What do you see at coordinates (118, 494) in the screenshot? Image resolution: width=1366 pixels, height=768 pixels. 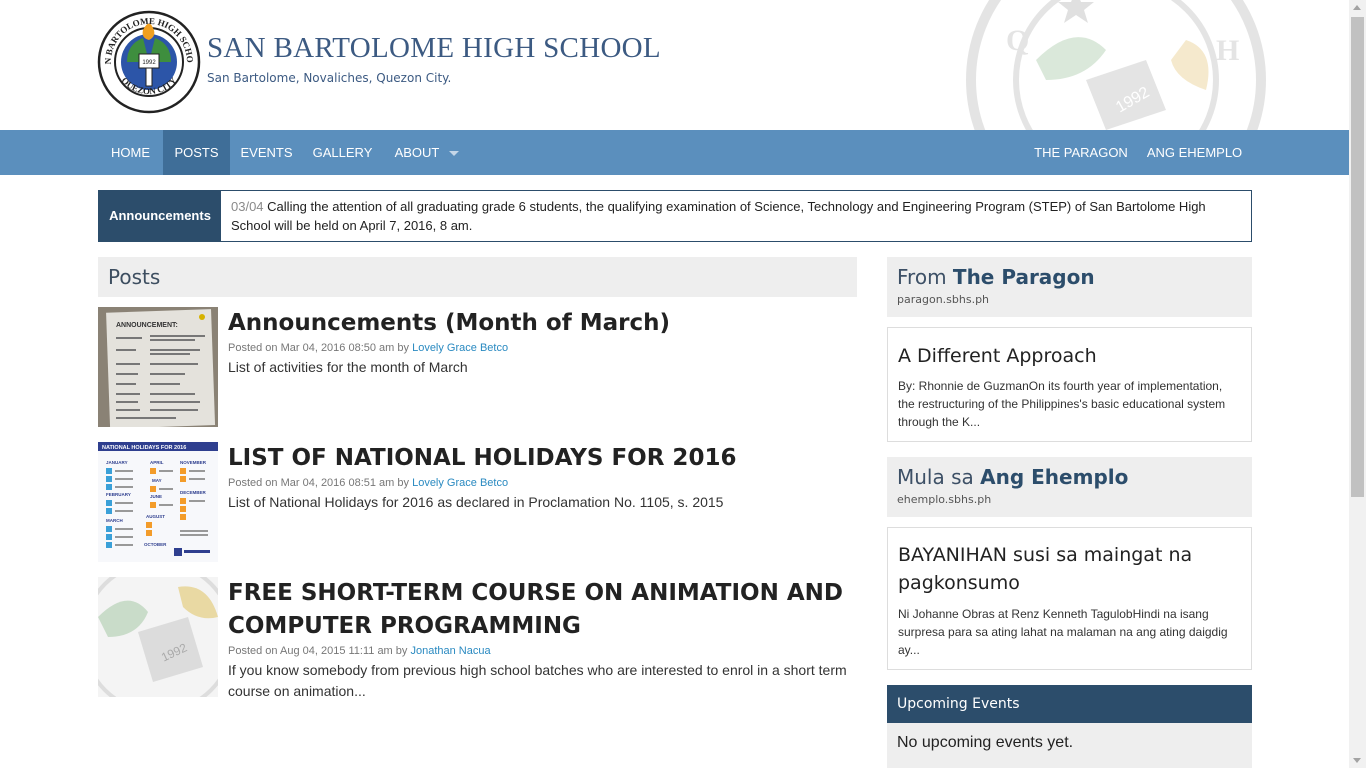 I see `svg-text: FEBRUARY` at bounding box center [118, 494].